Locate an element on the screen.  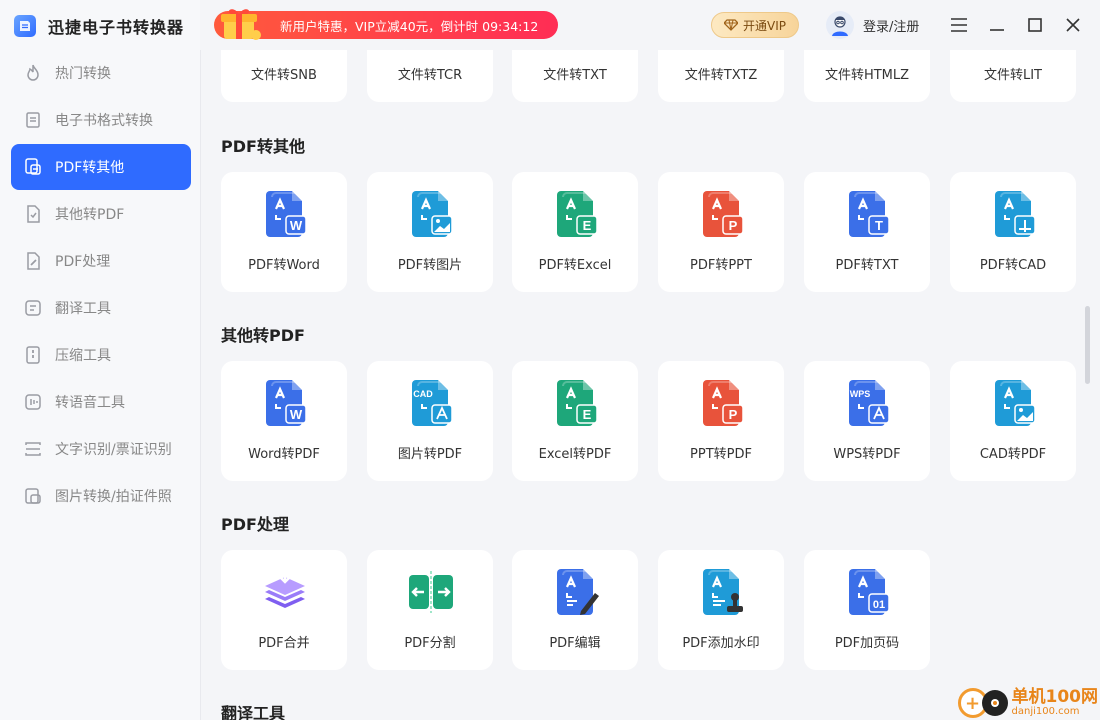
tool-card: P PDF转PPT is located at coordinates (721, 232).